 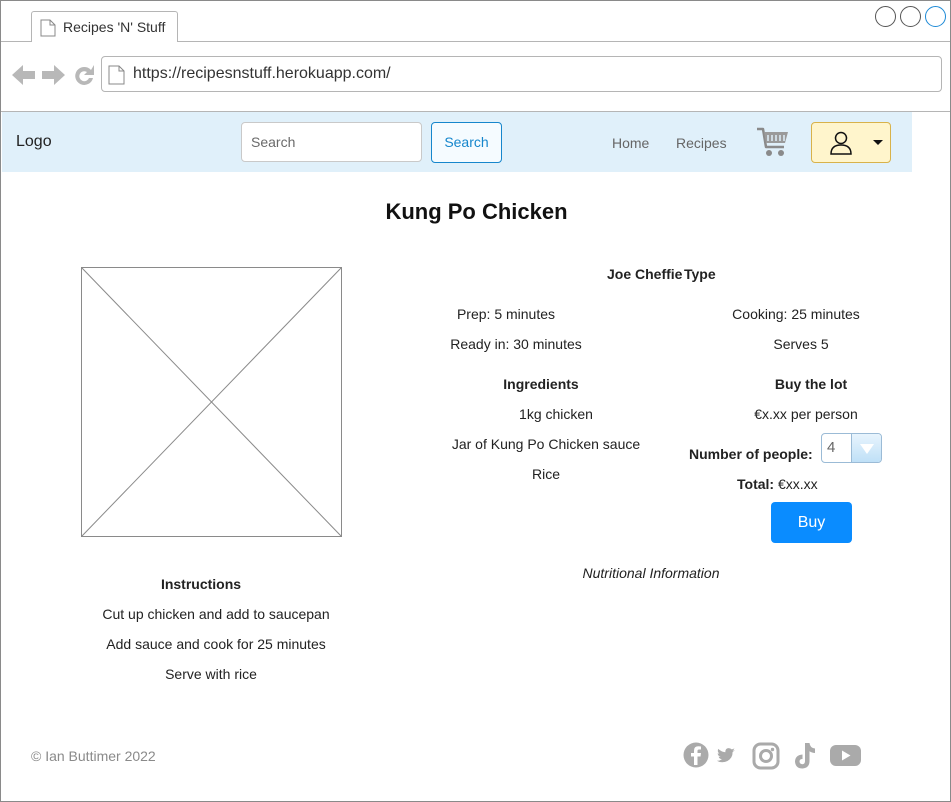 I want to click on url-text: https://recipesnstuff.herokuapp.com/, so click(x=262, y=73).